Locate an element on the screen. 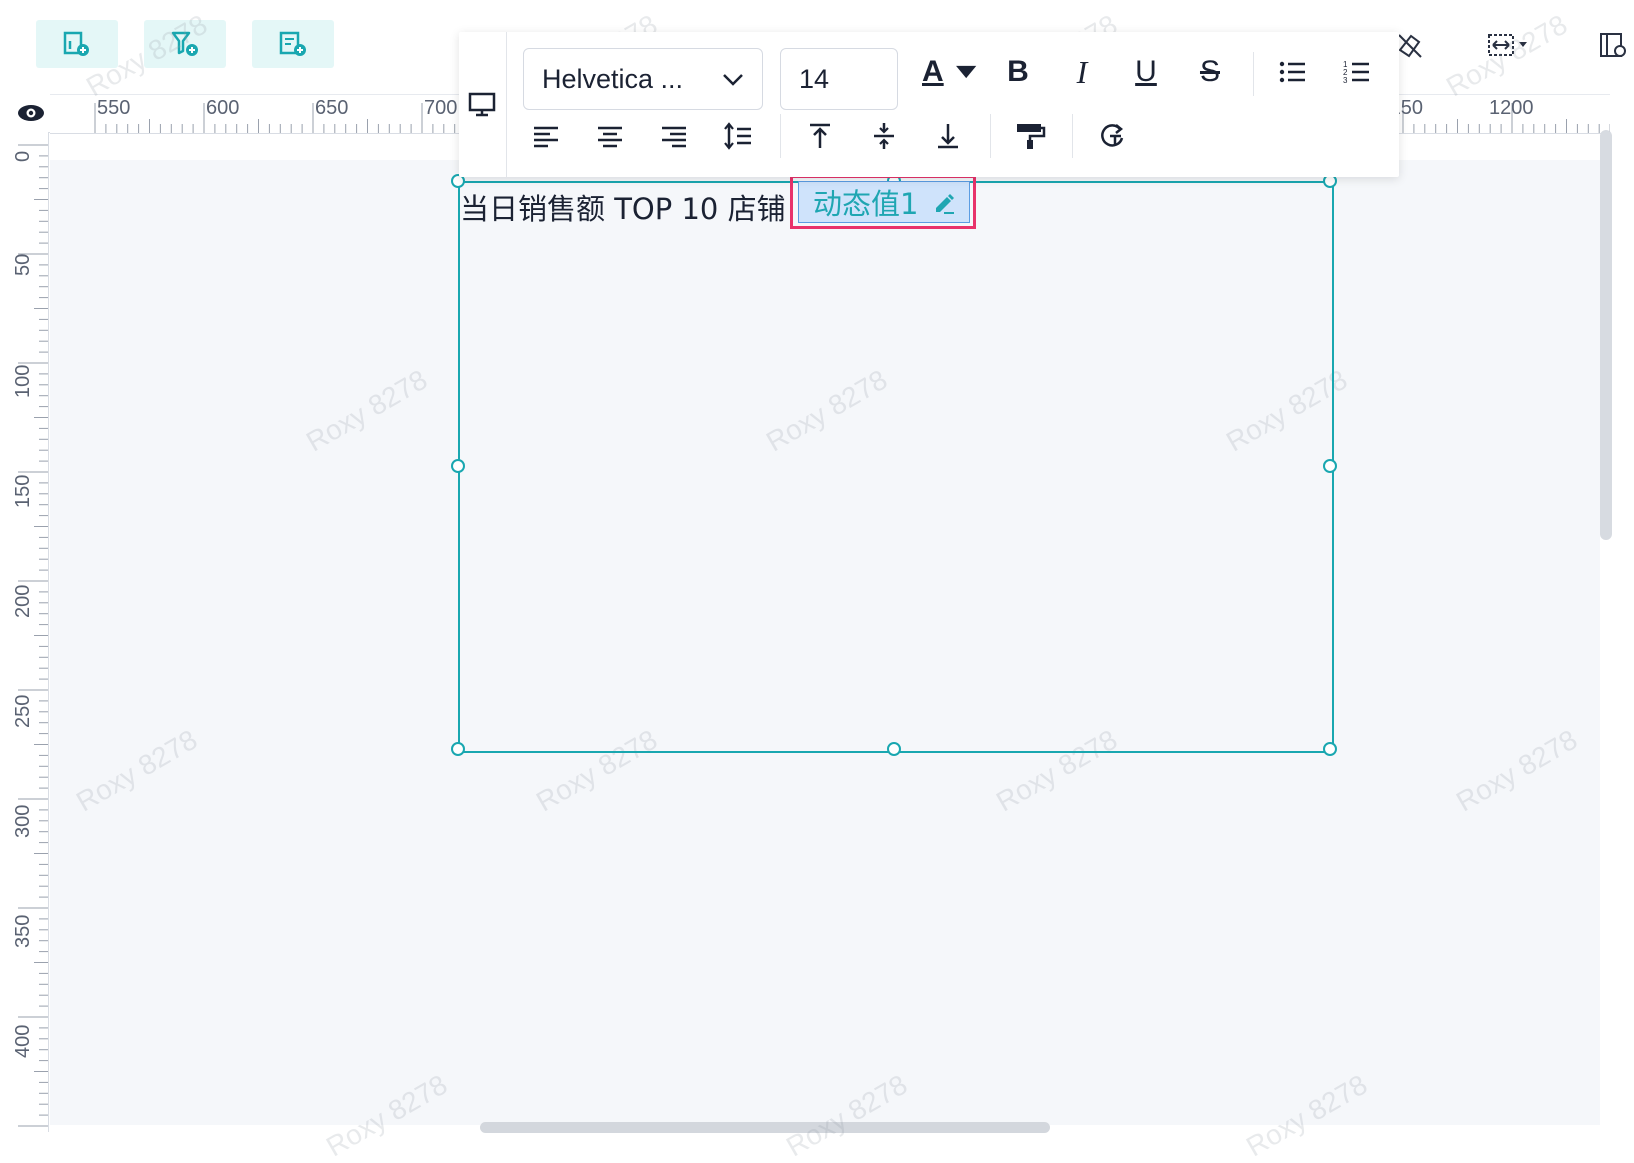 The height and width of the screenshot is (1163, 1634). format-painter-button is located at coordinates (1030, 136).